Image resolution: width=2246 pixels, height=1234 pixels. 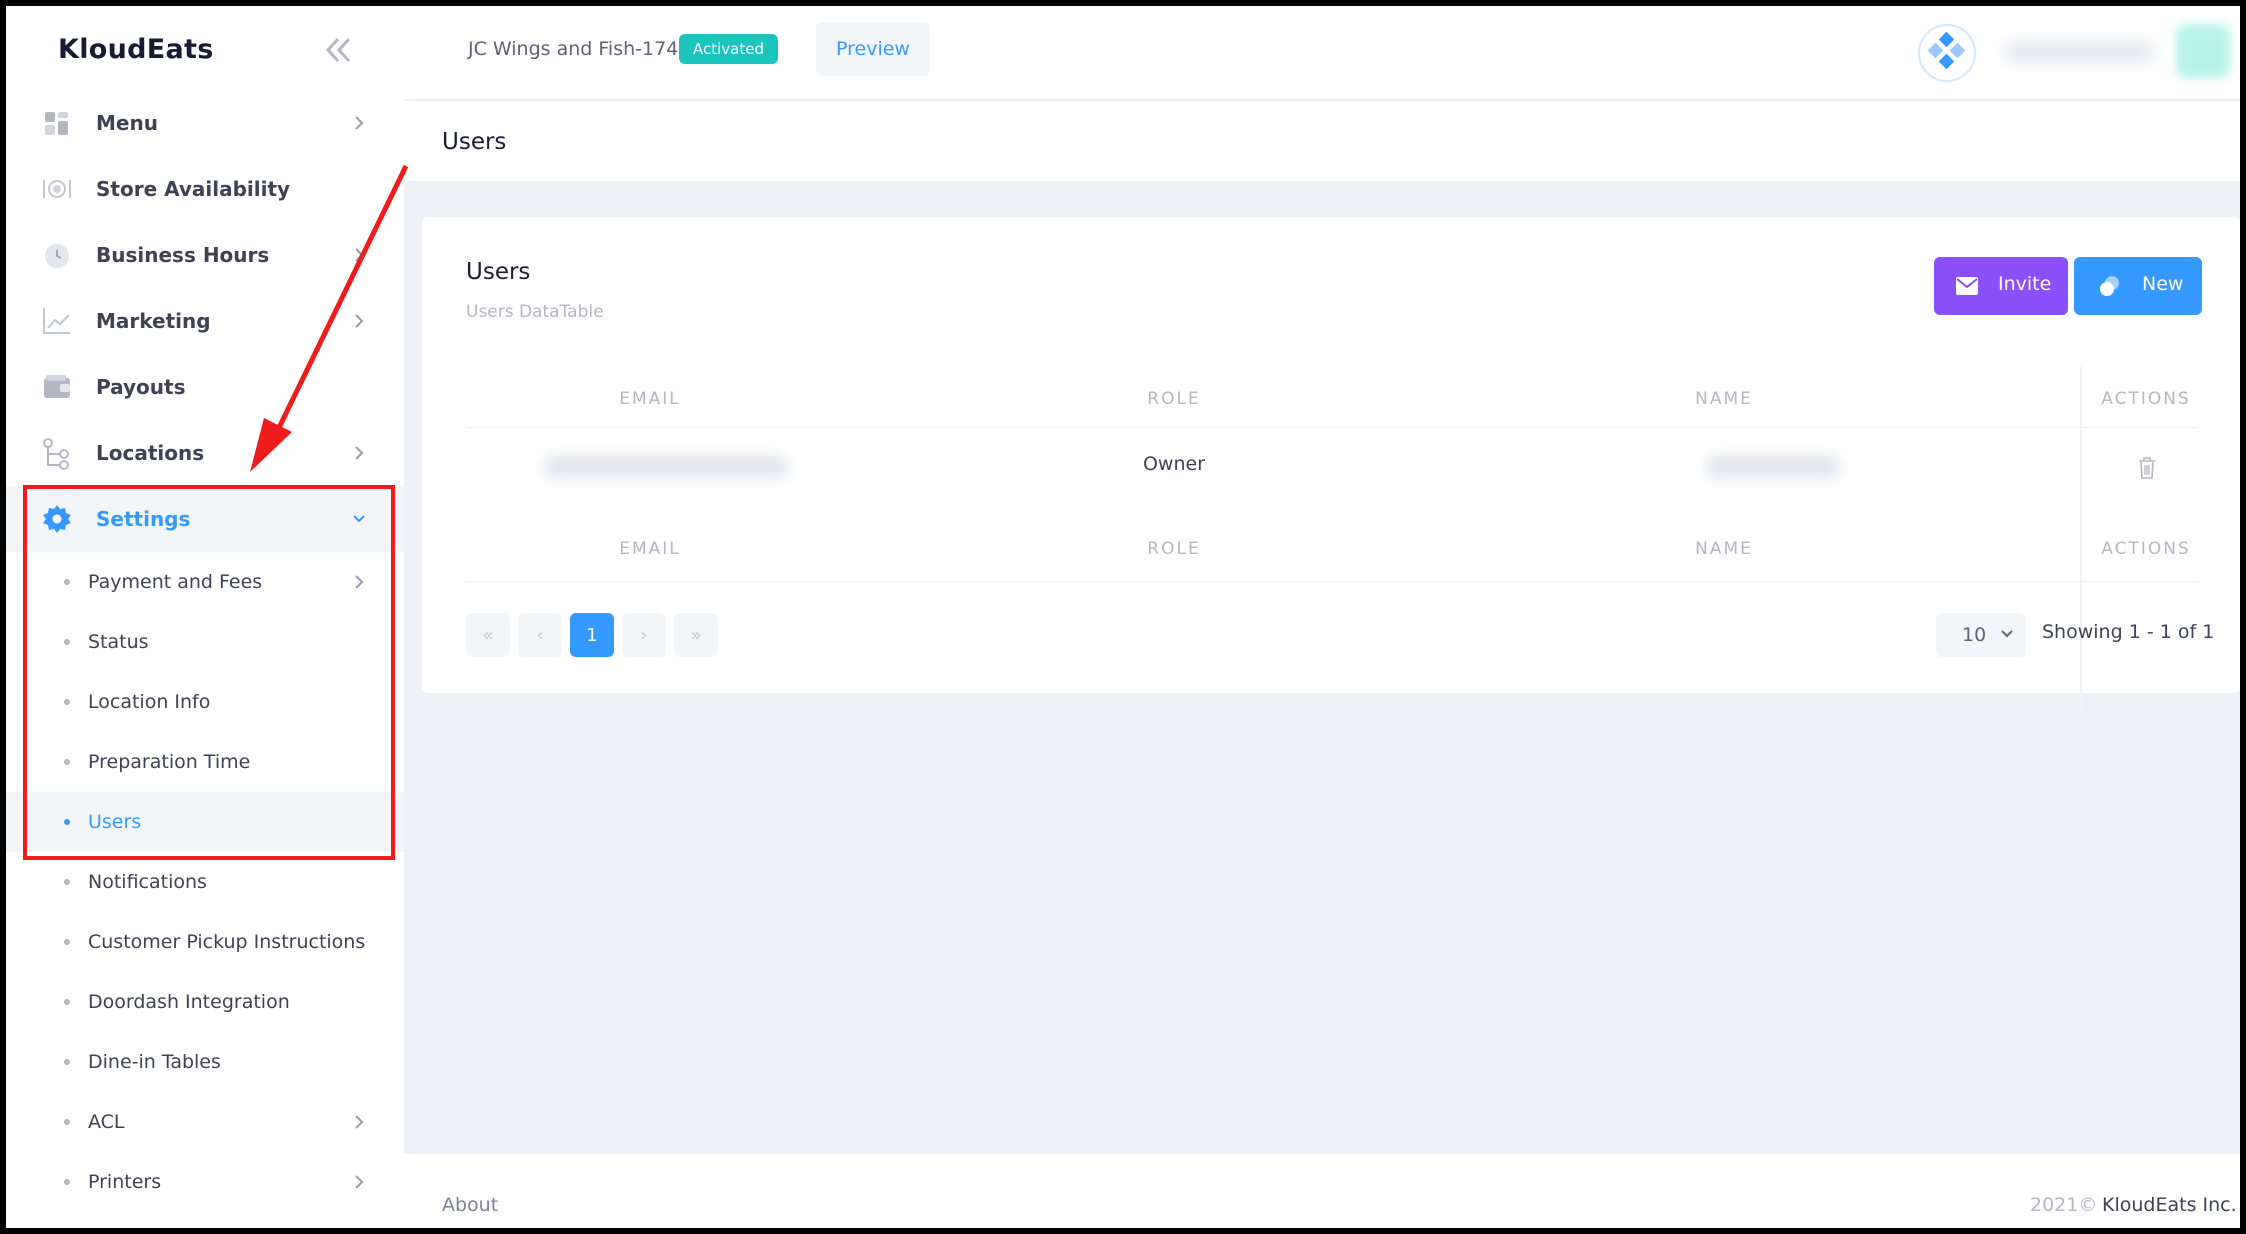 What do you see at coordinates (205, 453) in the screenshot?
I see `sidebar-item-locations: Locations` at bounding box center [205, 453].